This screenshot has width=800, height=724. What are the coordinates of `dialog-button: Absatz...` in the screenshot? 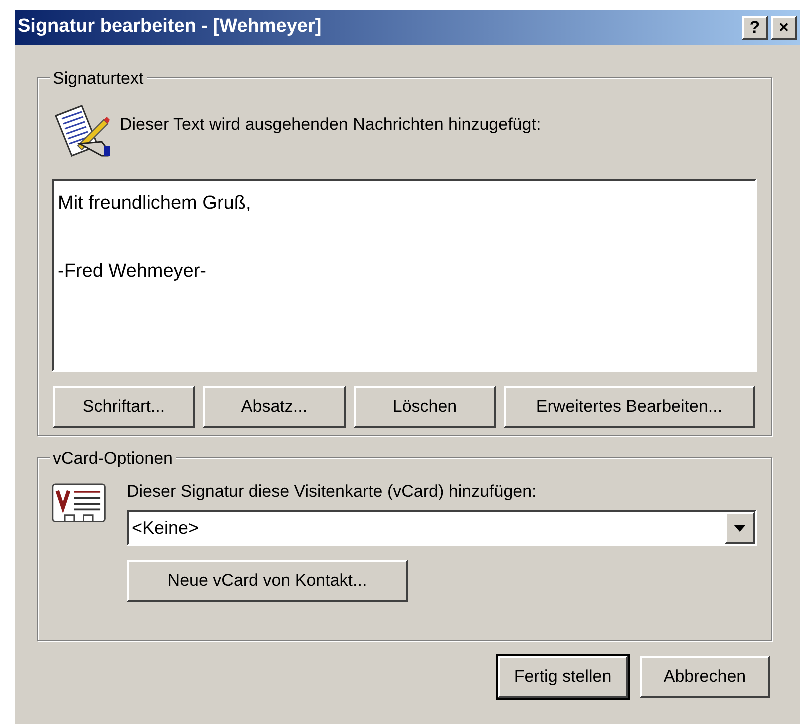 It's located at (274, 407).